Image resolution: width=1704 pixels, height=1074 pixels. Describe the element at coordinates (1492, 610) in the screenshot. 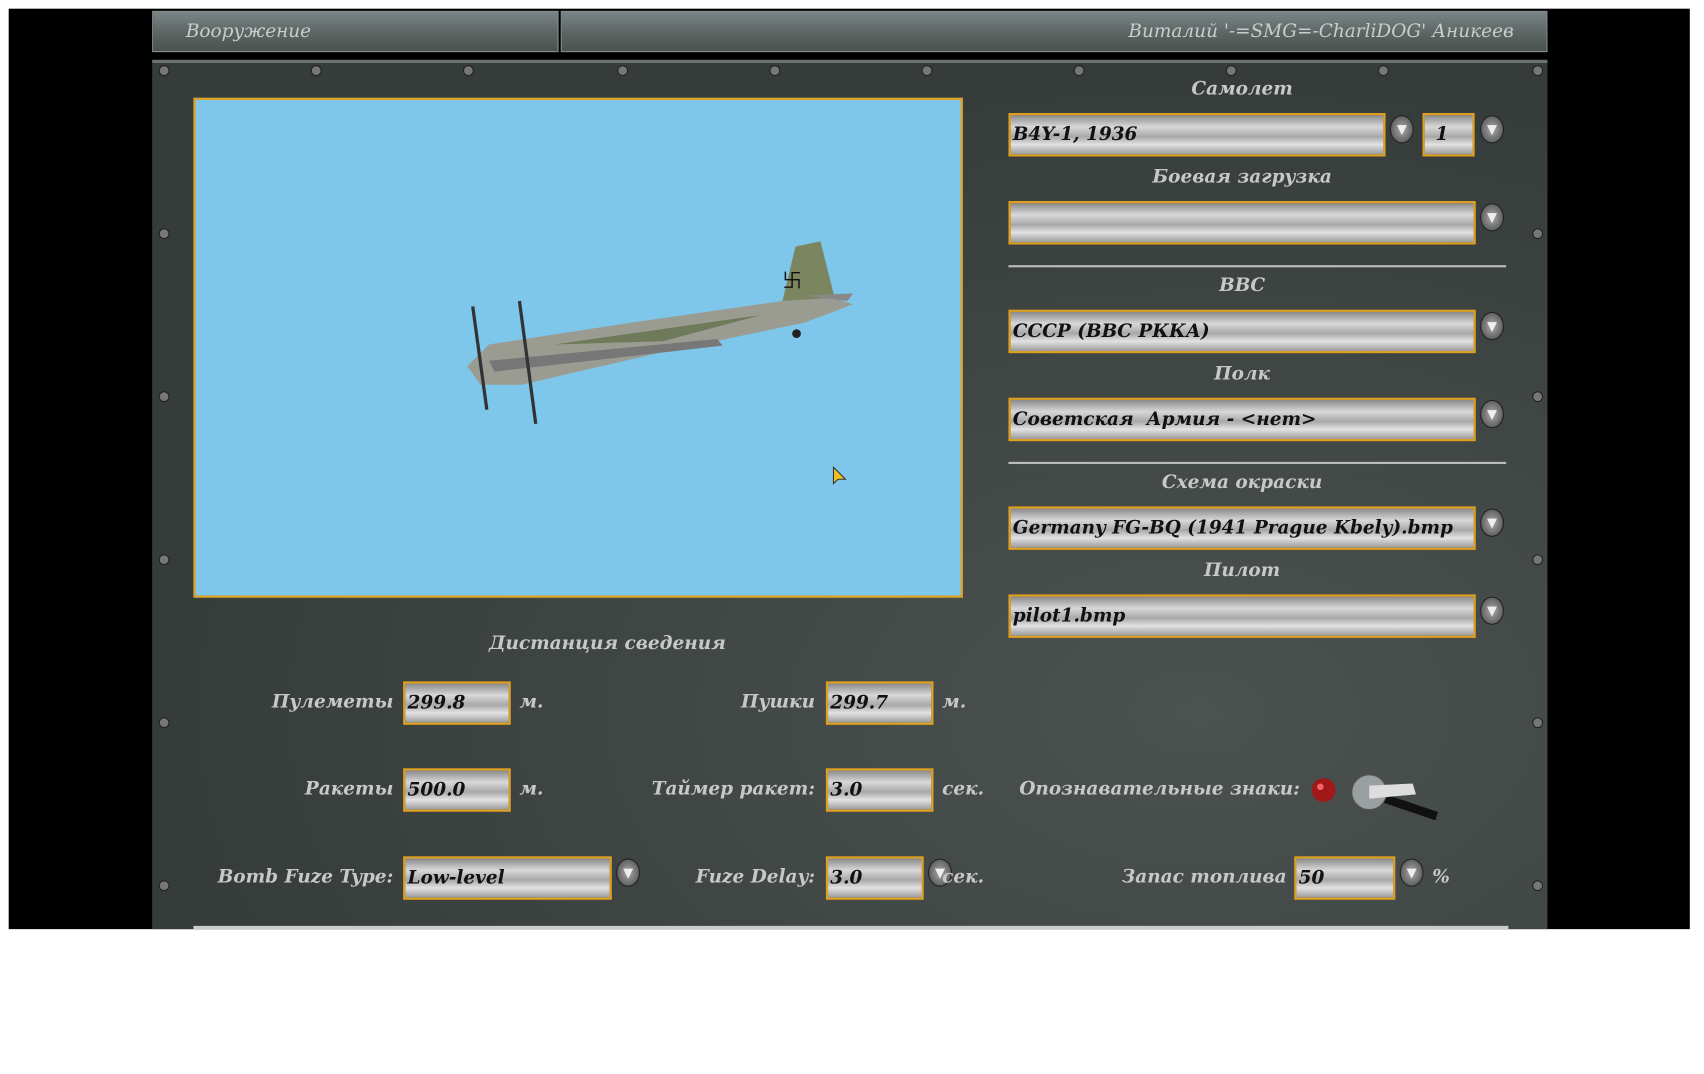

I see `pilot-dropdown-arrow-icon: ▼` at that location.